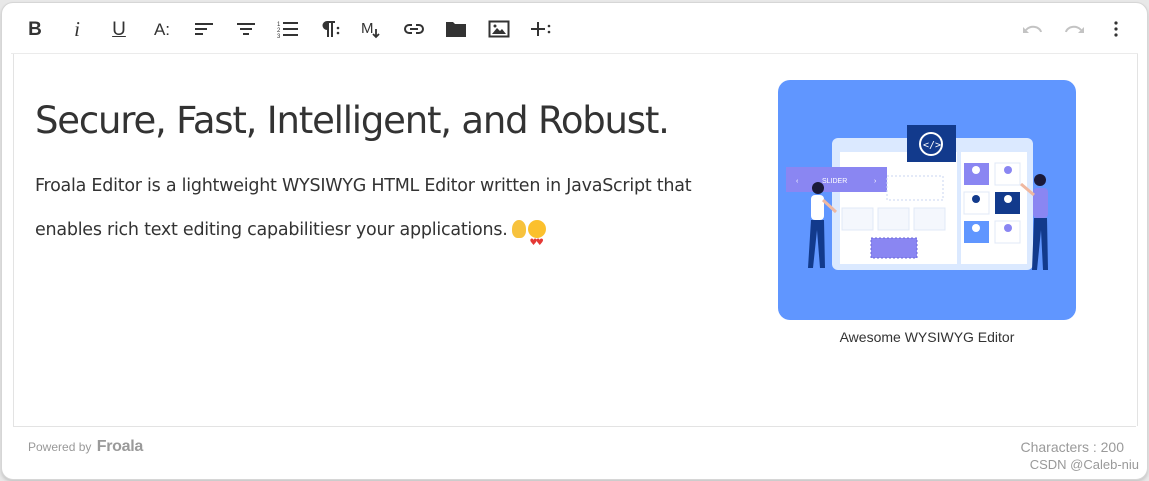 The width and height of the screenshot is (1149, 481). I want to click on redo-icon, so click(1074, 29).